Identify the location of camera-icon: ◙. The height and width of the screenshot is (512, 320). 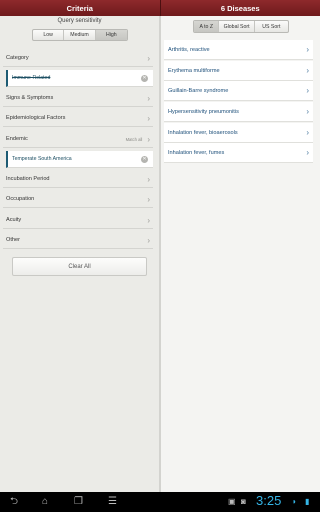
(243, 501).